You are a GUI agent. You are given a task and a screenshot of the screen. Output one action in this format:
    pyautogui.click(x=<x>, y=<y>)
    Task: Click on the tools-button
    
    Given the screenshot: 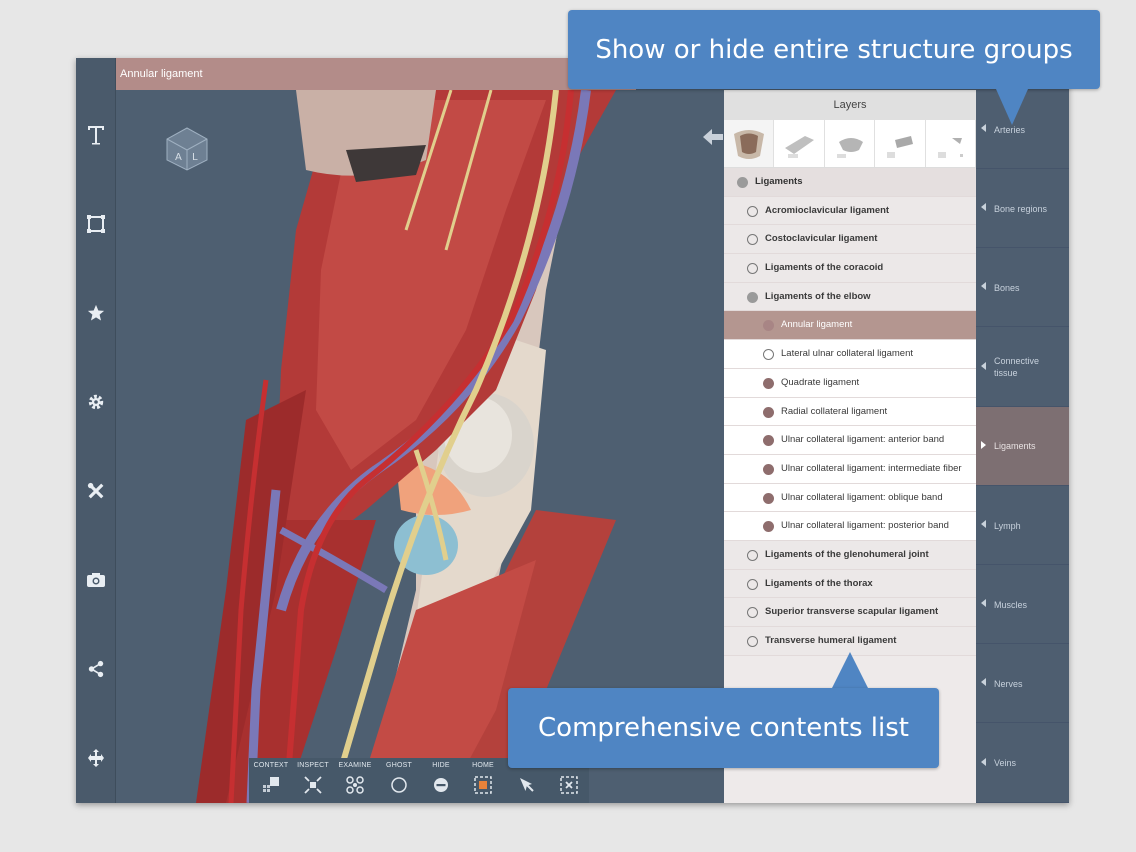 What is the action you would take?
    pyautogui.click(x=96, y=491)
    